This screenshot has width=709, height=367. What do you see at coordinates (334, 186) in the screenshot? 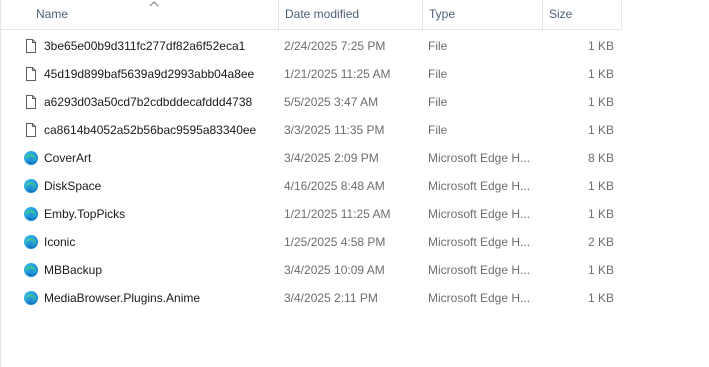
I see `file-date-modified: 4/16/2025 8:48 AM` at bounding box center [334, 186].